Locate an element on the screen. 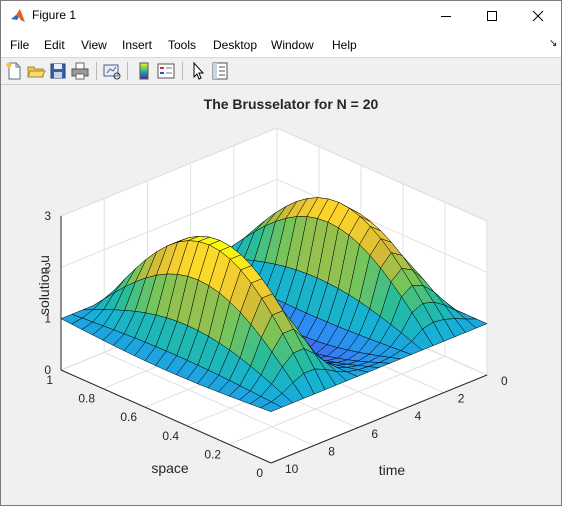 The image size is (562, 506). z-tick-label: 0 is located at coordinates (47, 370).